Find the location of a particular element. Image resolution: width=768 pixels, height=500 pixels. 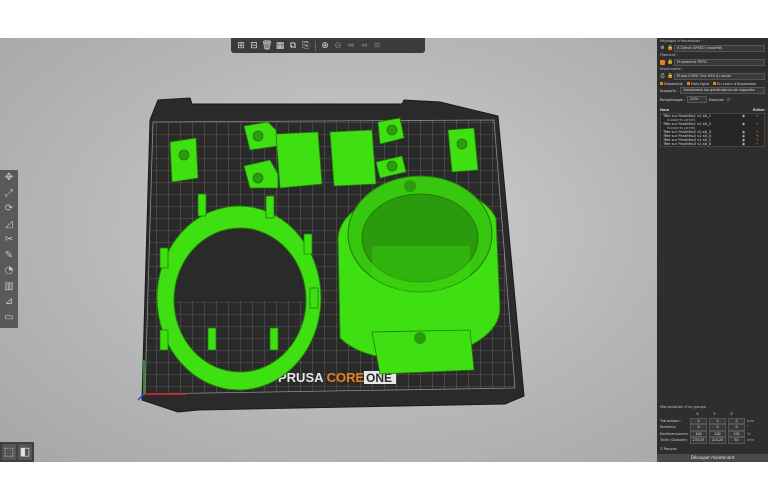

offline-check: Hors ligne is located at coordinates (697, 84).